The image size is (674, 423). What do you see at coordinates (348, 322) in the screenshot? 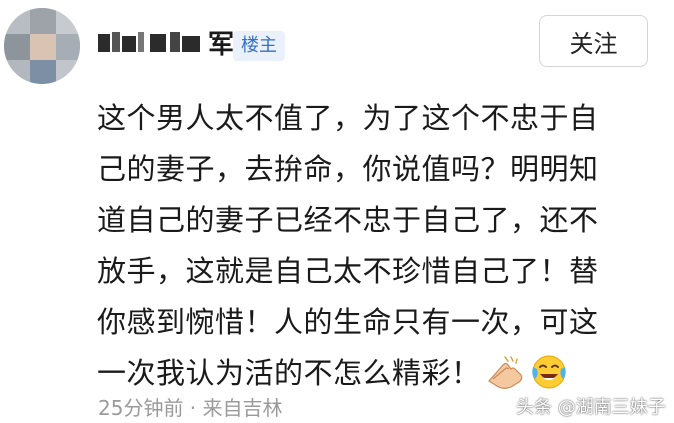
I see `comment-line: 你感到惋惜！人的生命只有一次，可这` at bounding box center [348, 322].